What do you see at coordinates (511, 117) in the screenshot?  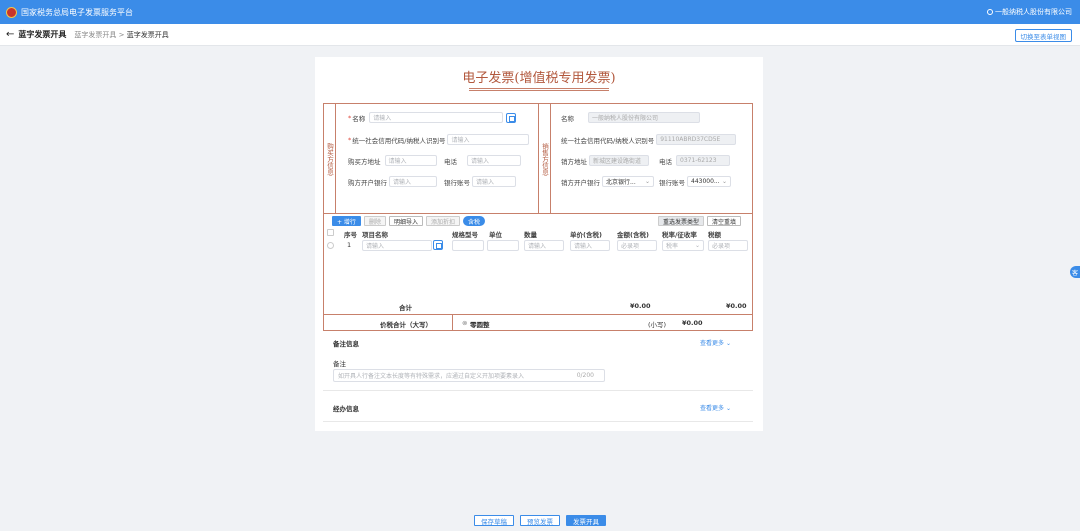 I see `buyer-lookup-icon` at bounding box center [511, 117].